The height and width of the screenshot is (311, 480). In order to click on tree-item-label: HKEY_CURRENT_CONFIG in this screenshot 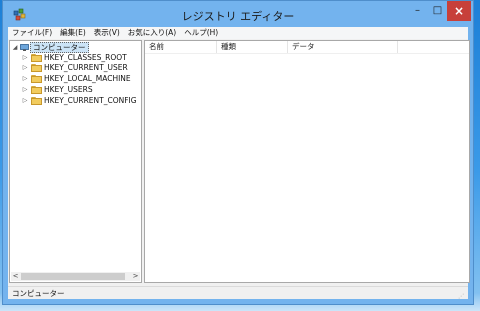, I will do `click(90, 100)`.